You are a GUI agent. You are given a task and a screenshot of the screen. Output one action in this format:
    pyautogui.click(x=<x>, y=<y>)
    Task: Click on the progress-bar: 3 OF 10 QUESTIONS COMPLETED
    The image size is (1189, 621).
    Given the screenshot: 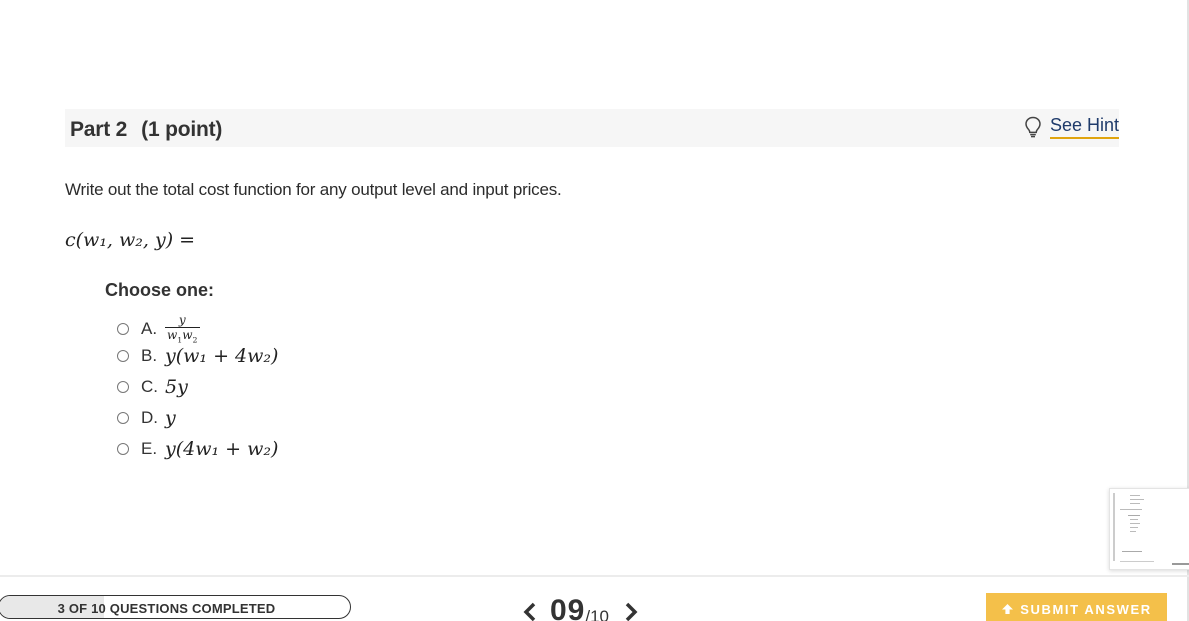 What is the action you would take?
    pyautogui.click(x=175, y=607)
    